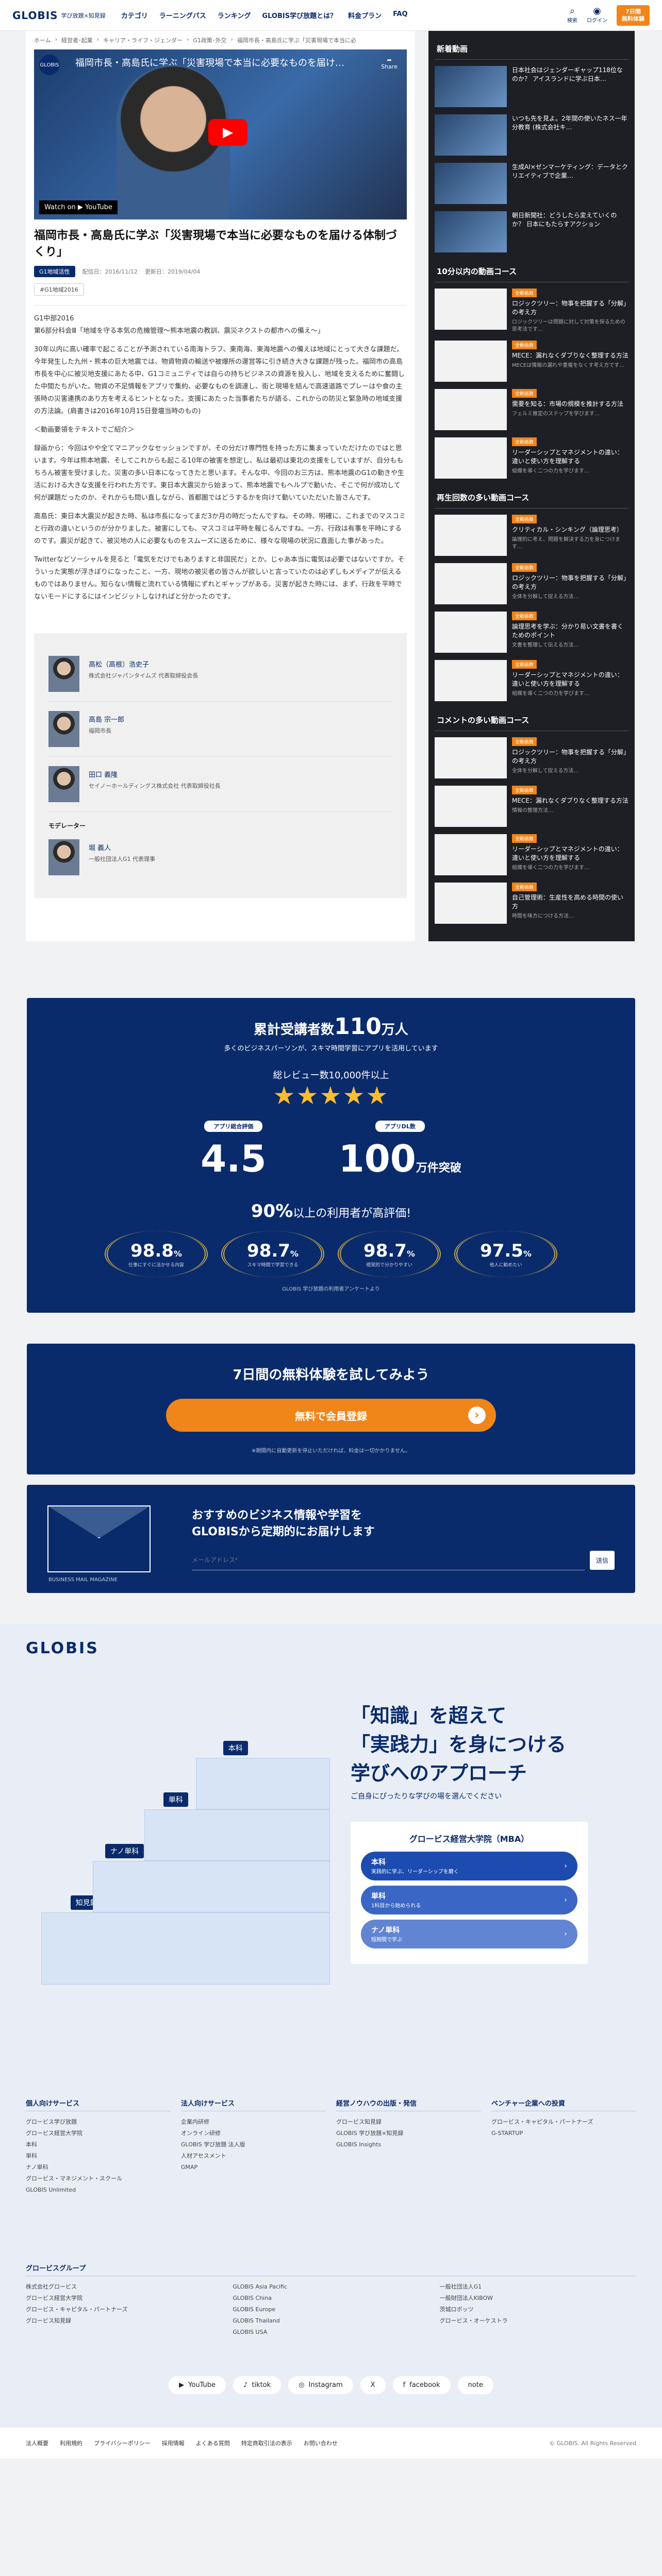 Image resolution: width=662 pixels, height=2576 pixels. I want to click on play-button: ▶, so click(227, 132).